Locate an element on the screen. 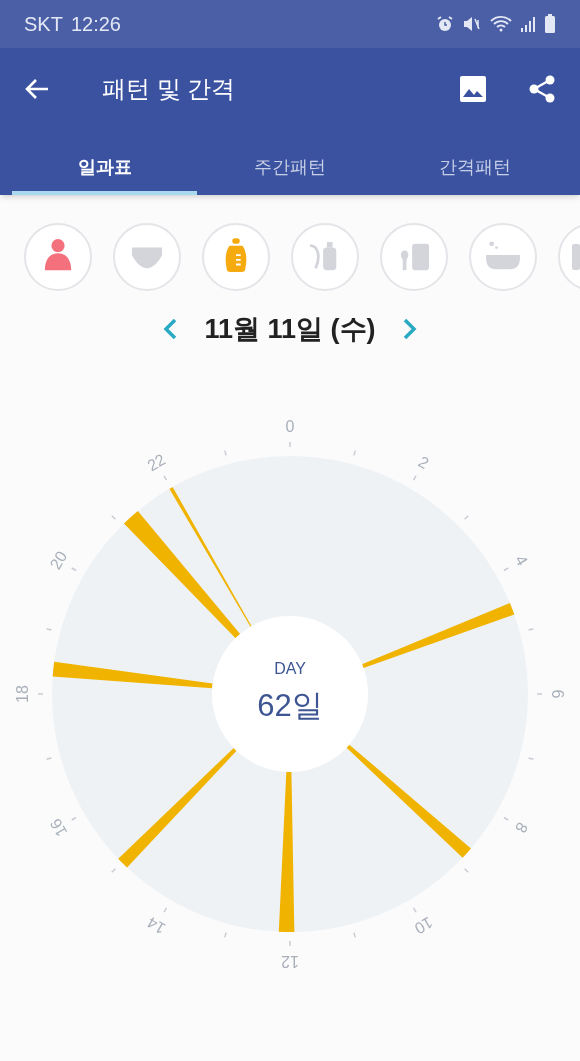 The height and width of the screenshot is (1061, 580). wifi-icon is located at coordinates (501, 24).